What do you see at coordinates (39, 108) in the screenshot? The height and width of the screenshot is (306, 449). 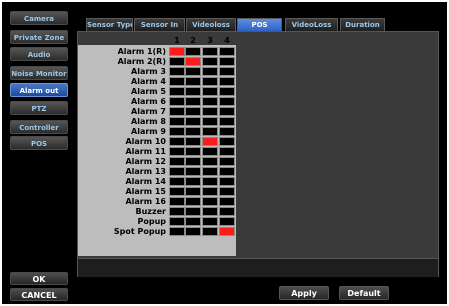 I see `menu-item-ptz: PTZ` at bounding box center [39, 108].